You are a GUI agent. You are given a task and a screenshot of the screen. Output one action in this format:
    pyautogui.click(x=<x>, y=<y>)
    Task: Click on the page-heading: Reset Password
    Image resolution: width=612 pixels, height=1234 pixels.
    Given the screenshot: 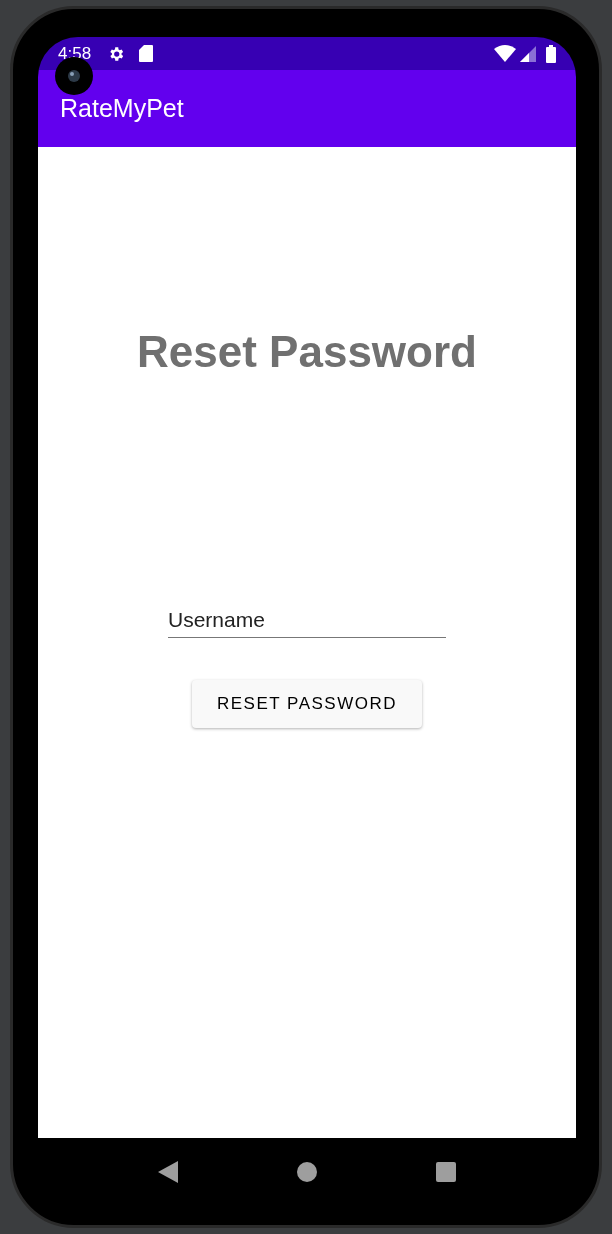 What is the action you would take?
    pyautogui.click(x=307, y=352)
    